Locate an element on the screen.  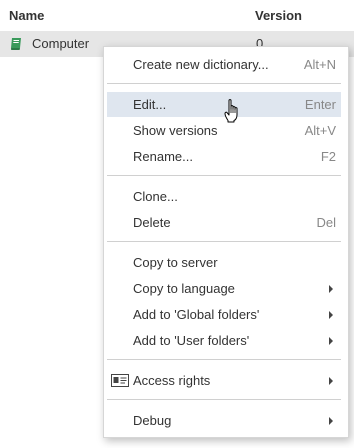
menu-item-rename: Rename... F2 is located at coordinates (224, 156).